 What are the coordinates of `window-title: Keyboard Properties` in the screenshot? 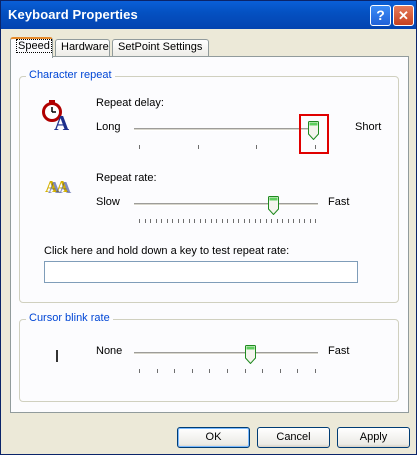 It's located at (73, 14).